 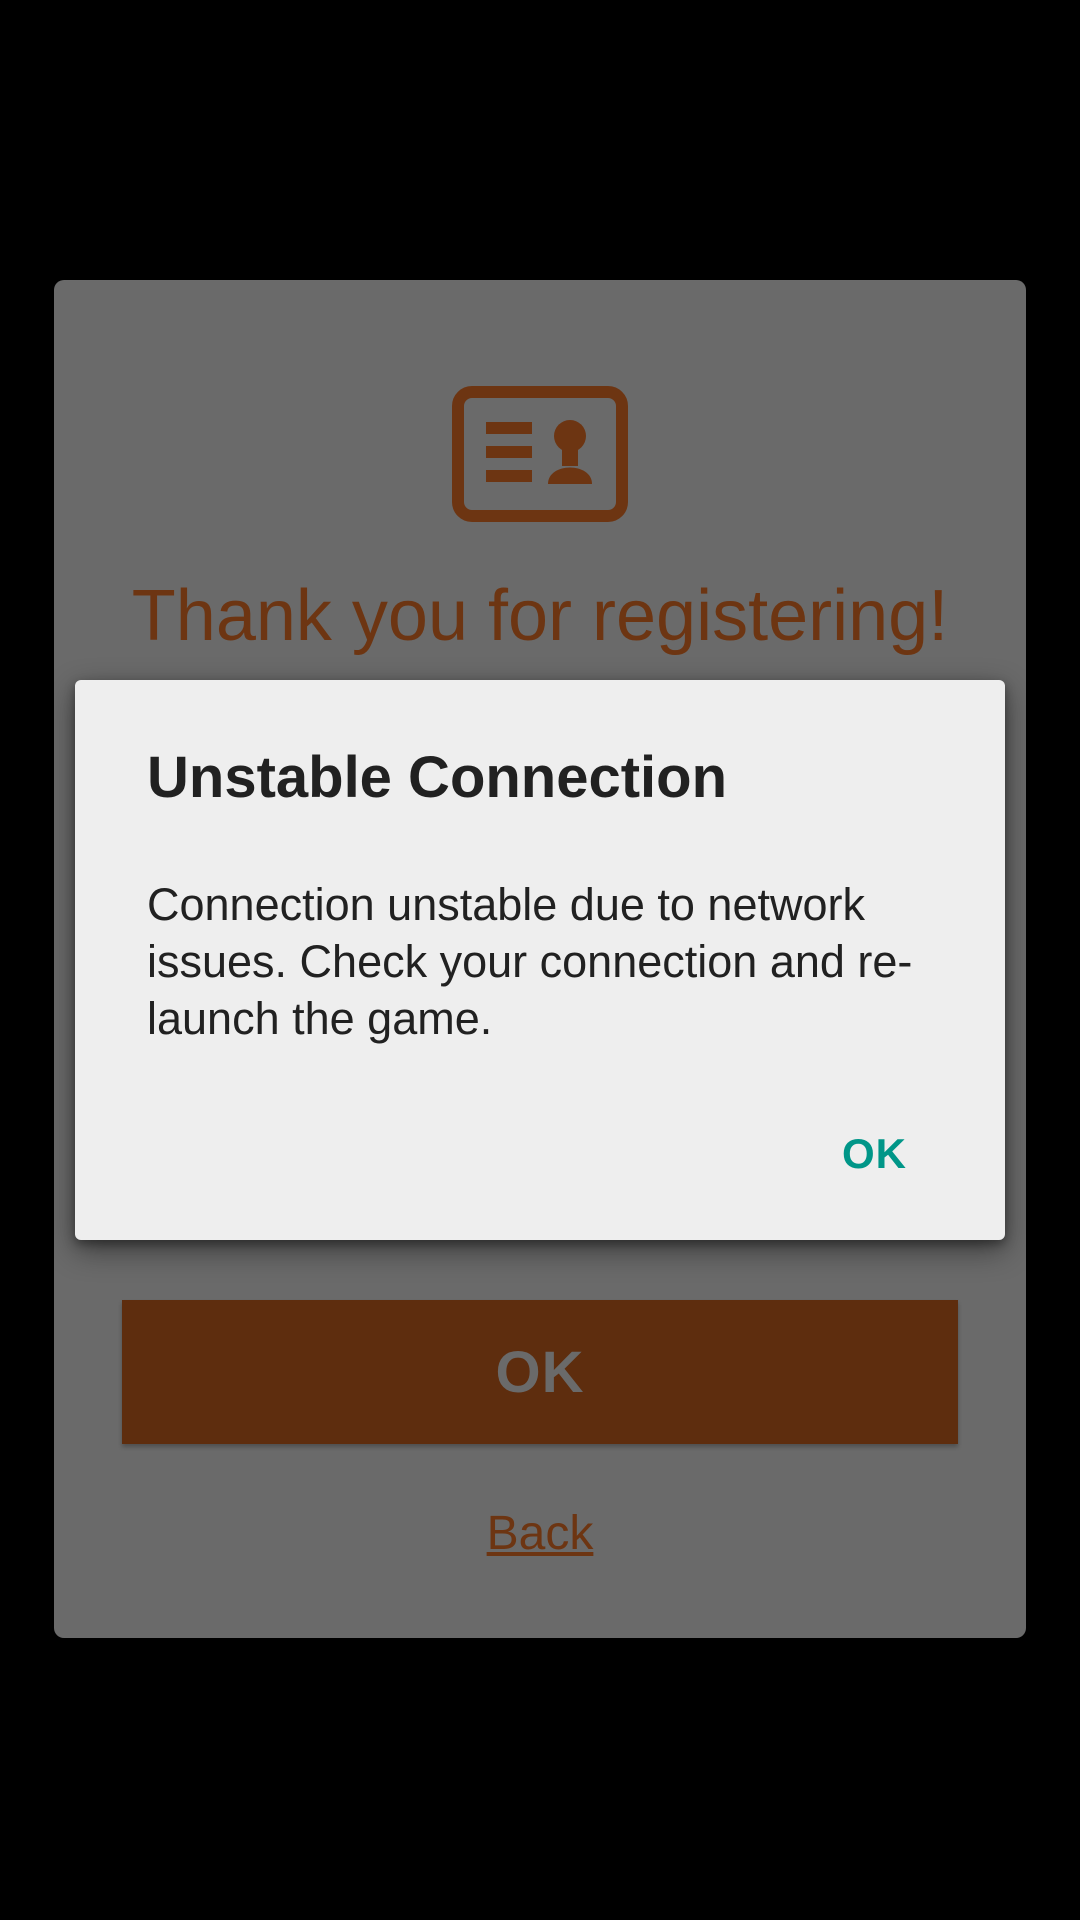 What do you see at coordinates (540, 1372) in the screenshot?
I see `ok-button: OK` at bounding box center [540, 1372].